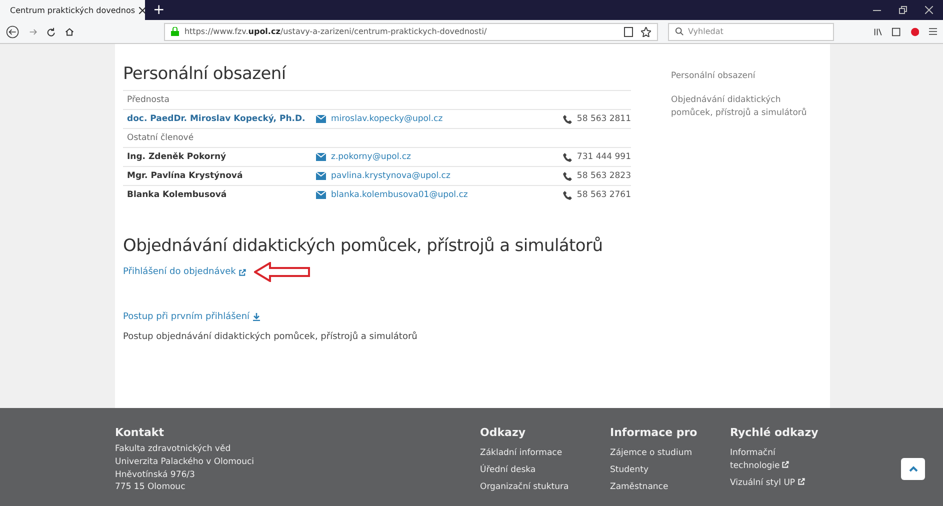 The image size is (943, 506). What do you see at coordinates (654, 432) in the screenshot?
I see `footer-heading: Informace pro` at bounding box center [654, 432].